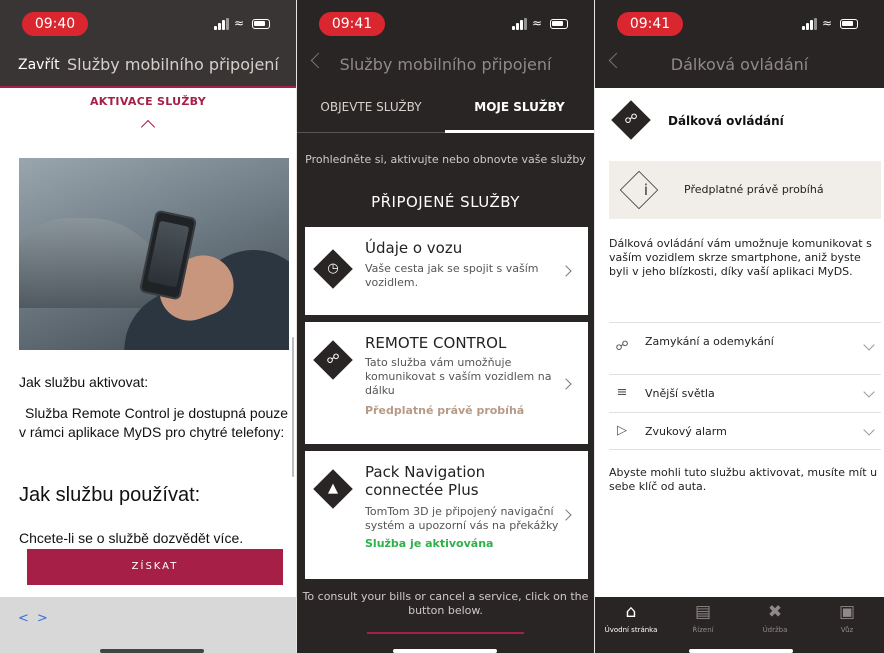 This screenshot has width=884, height=653. Describe the element at coordinates (445, 410) in the screenshot. I see `card-status-pending: Předplatné právě probíhá` at that location.